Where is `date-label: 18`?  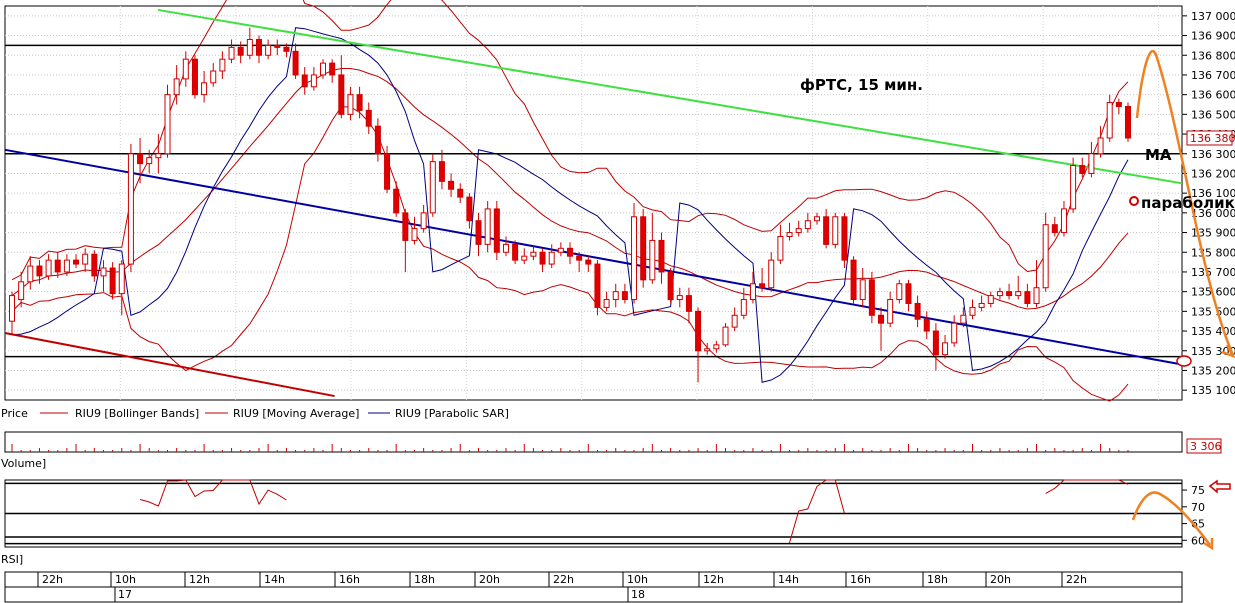 date-label: 18 is located at coordinates (638, 594).